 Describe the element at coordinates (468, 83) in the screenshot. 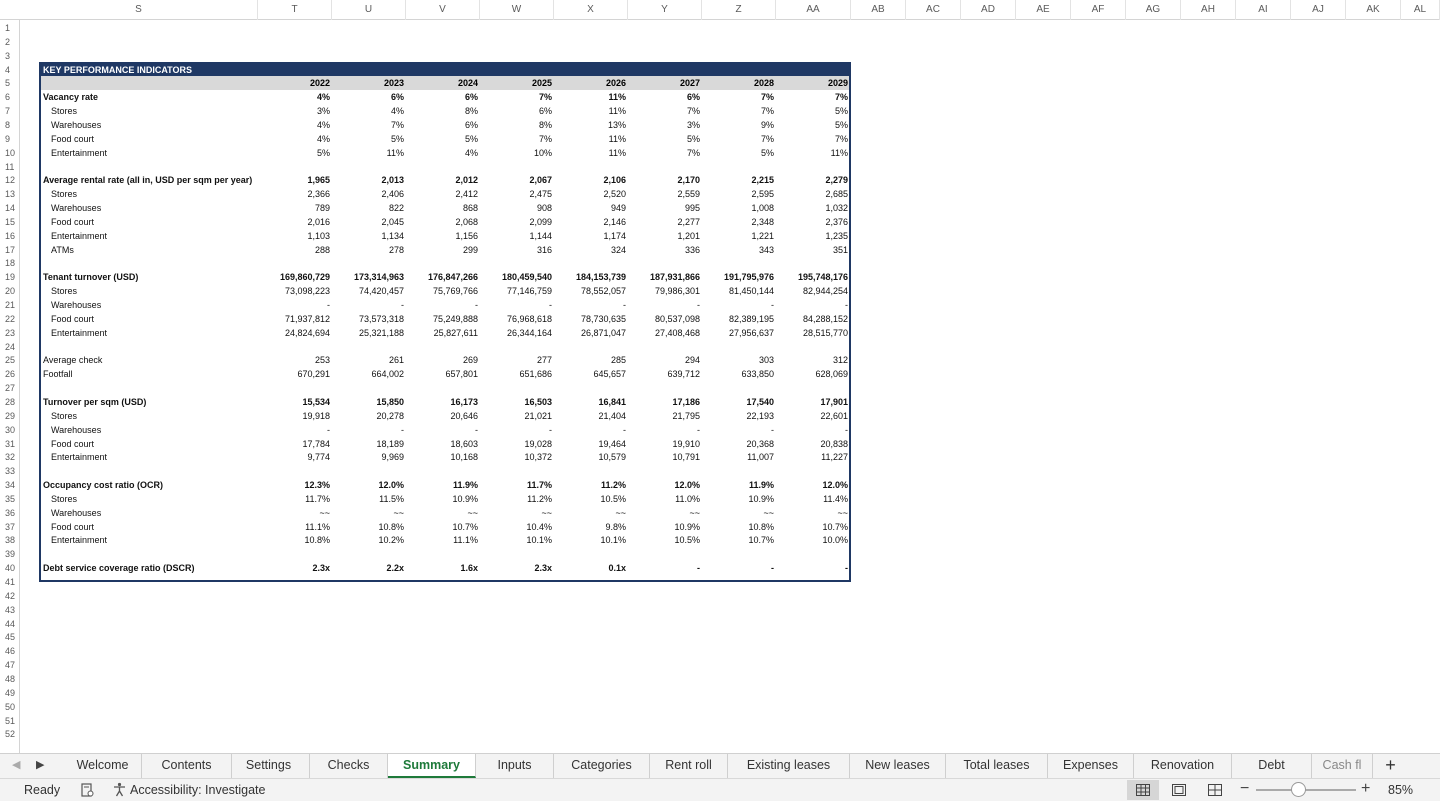

I see `year-header: 2024` at that location.